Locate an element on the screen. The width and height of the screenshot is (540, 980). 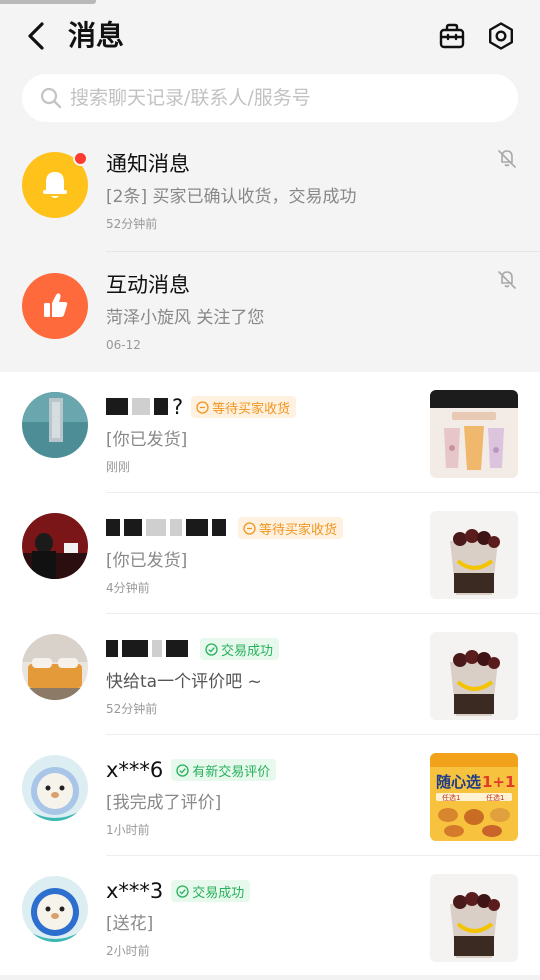
chat-row: 等待买家收货 [你已发货] 4分钟前 is located at coordinates (270, 553).